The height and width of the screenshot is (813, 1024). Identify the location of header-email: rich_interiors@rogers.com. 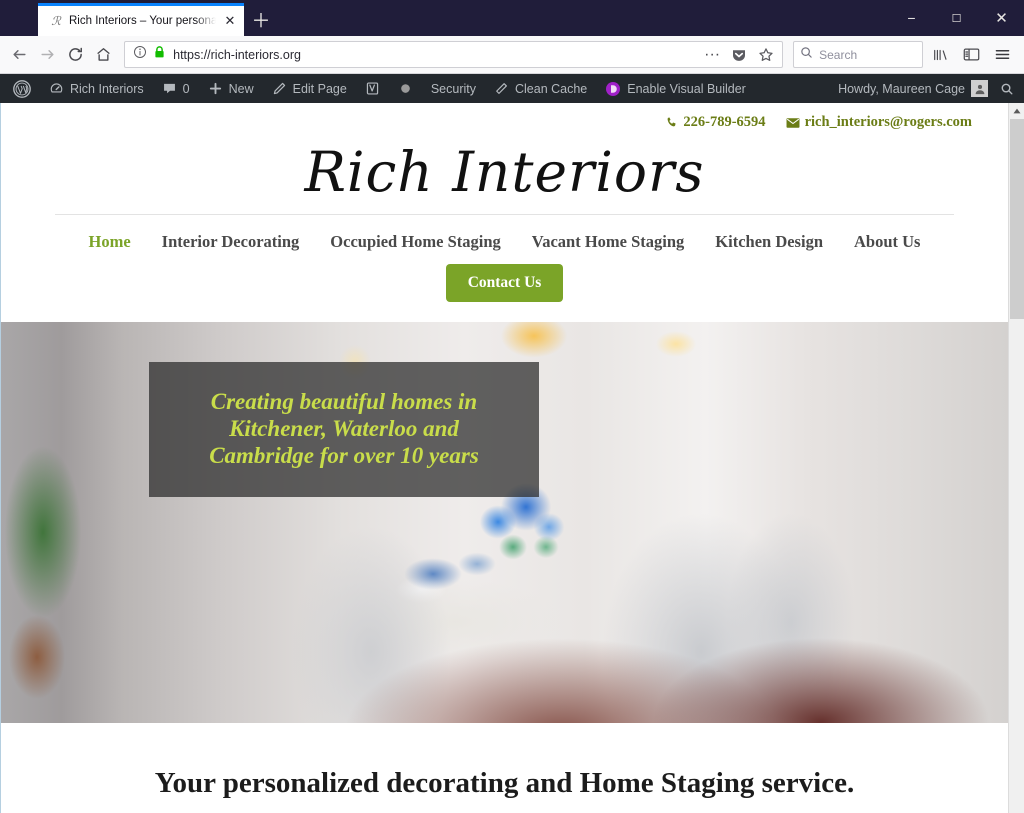
(879, 122).